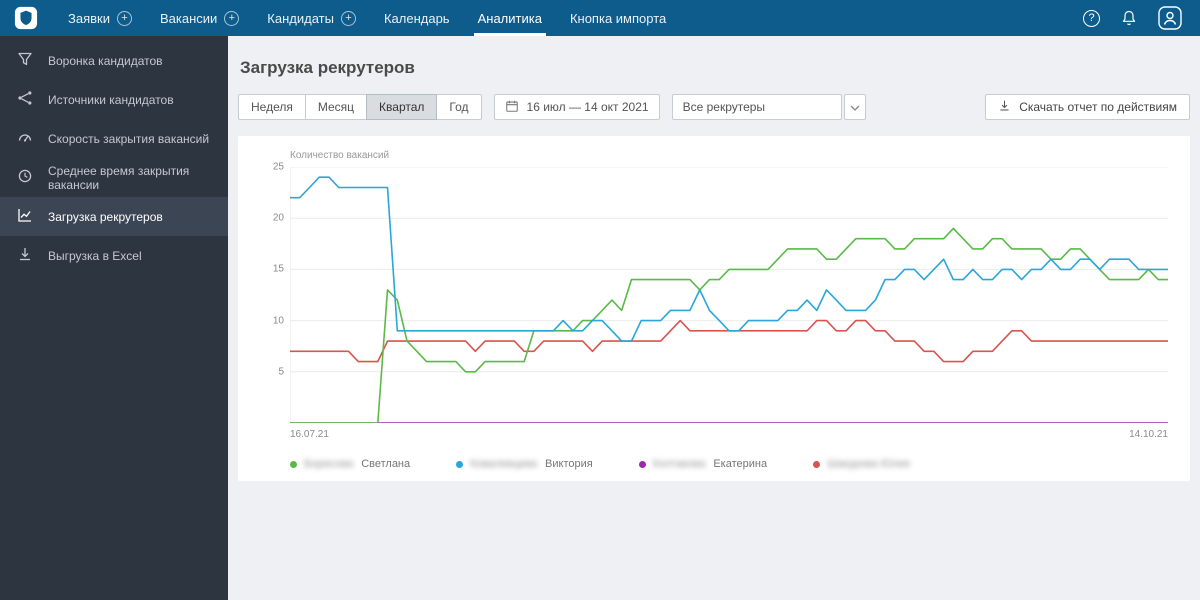 Image resolution: width=1200 pixels, height=600 pixels. Describe the element at coordinates (1129, 18) in the screenshot. I see `bell-icon` at that location.